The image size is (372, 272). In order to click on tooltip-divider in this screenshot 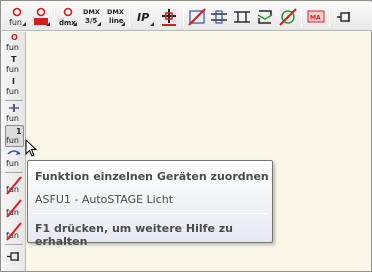, I will do `click(150, 213)`.